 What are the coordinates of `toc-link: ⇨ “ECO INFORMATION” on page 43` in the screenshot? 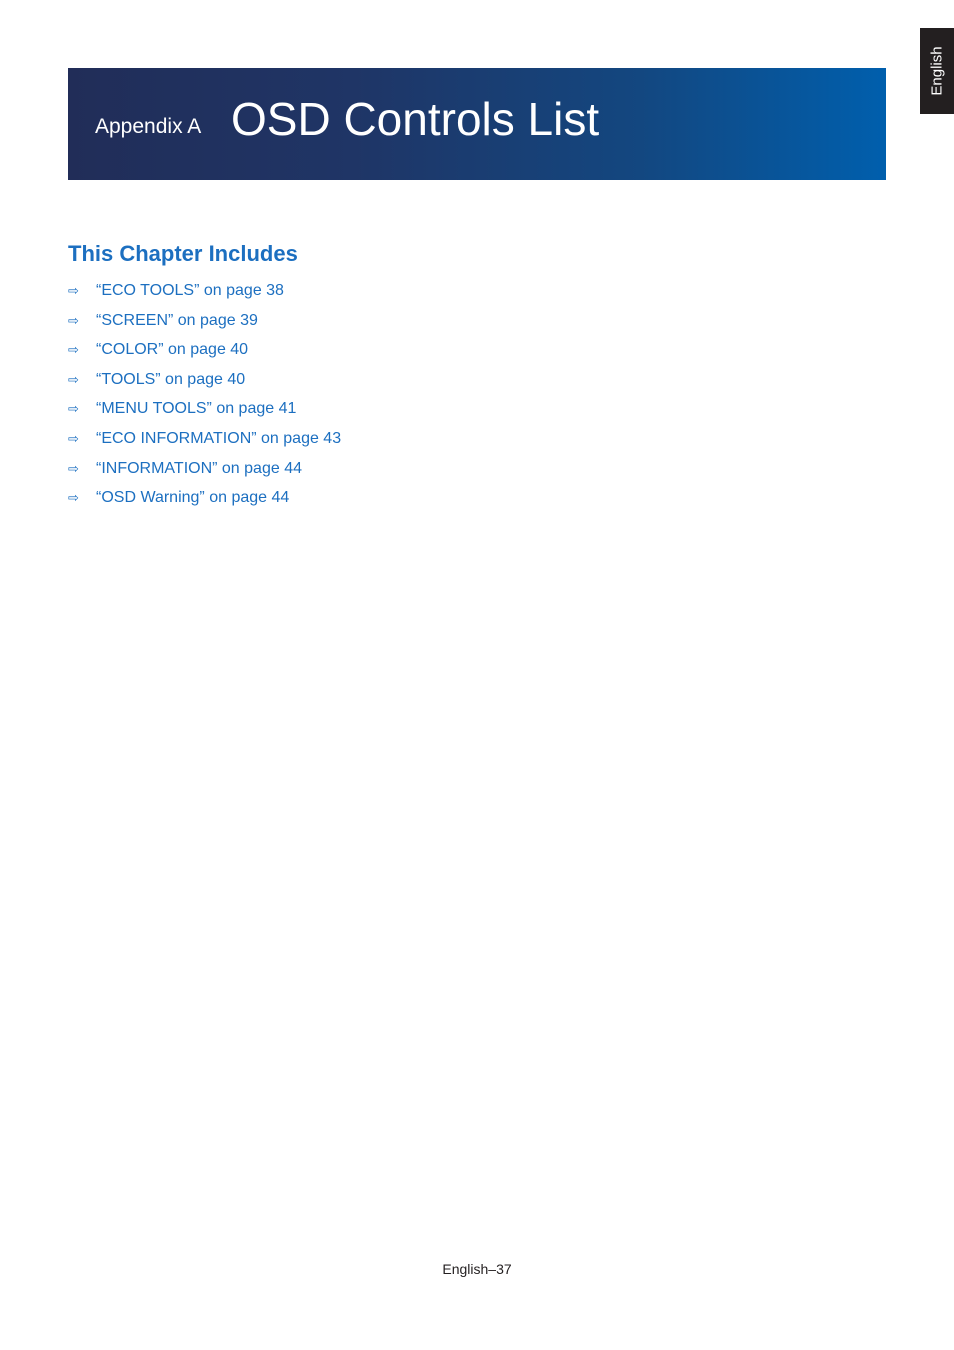 It's located at (204, 444).